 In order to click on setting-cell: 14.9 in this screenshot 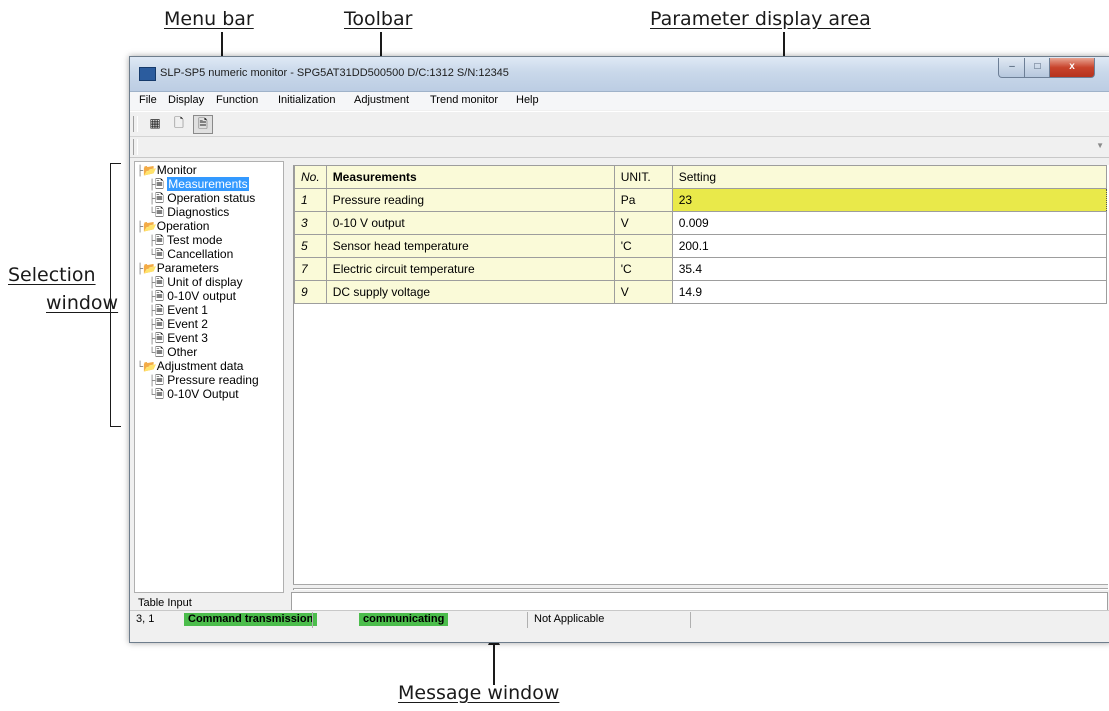, I will do `click(889, 292)`.